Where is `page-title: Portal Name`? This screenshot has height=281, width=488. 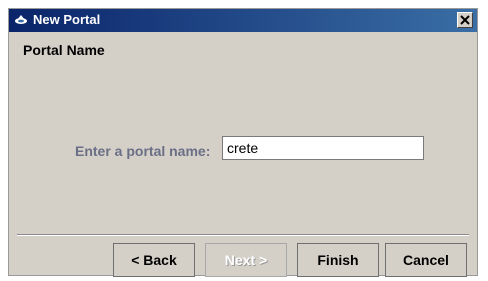 page-title: Portal Name is located at coordinates (64, 50).